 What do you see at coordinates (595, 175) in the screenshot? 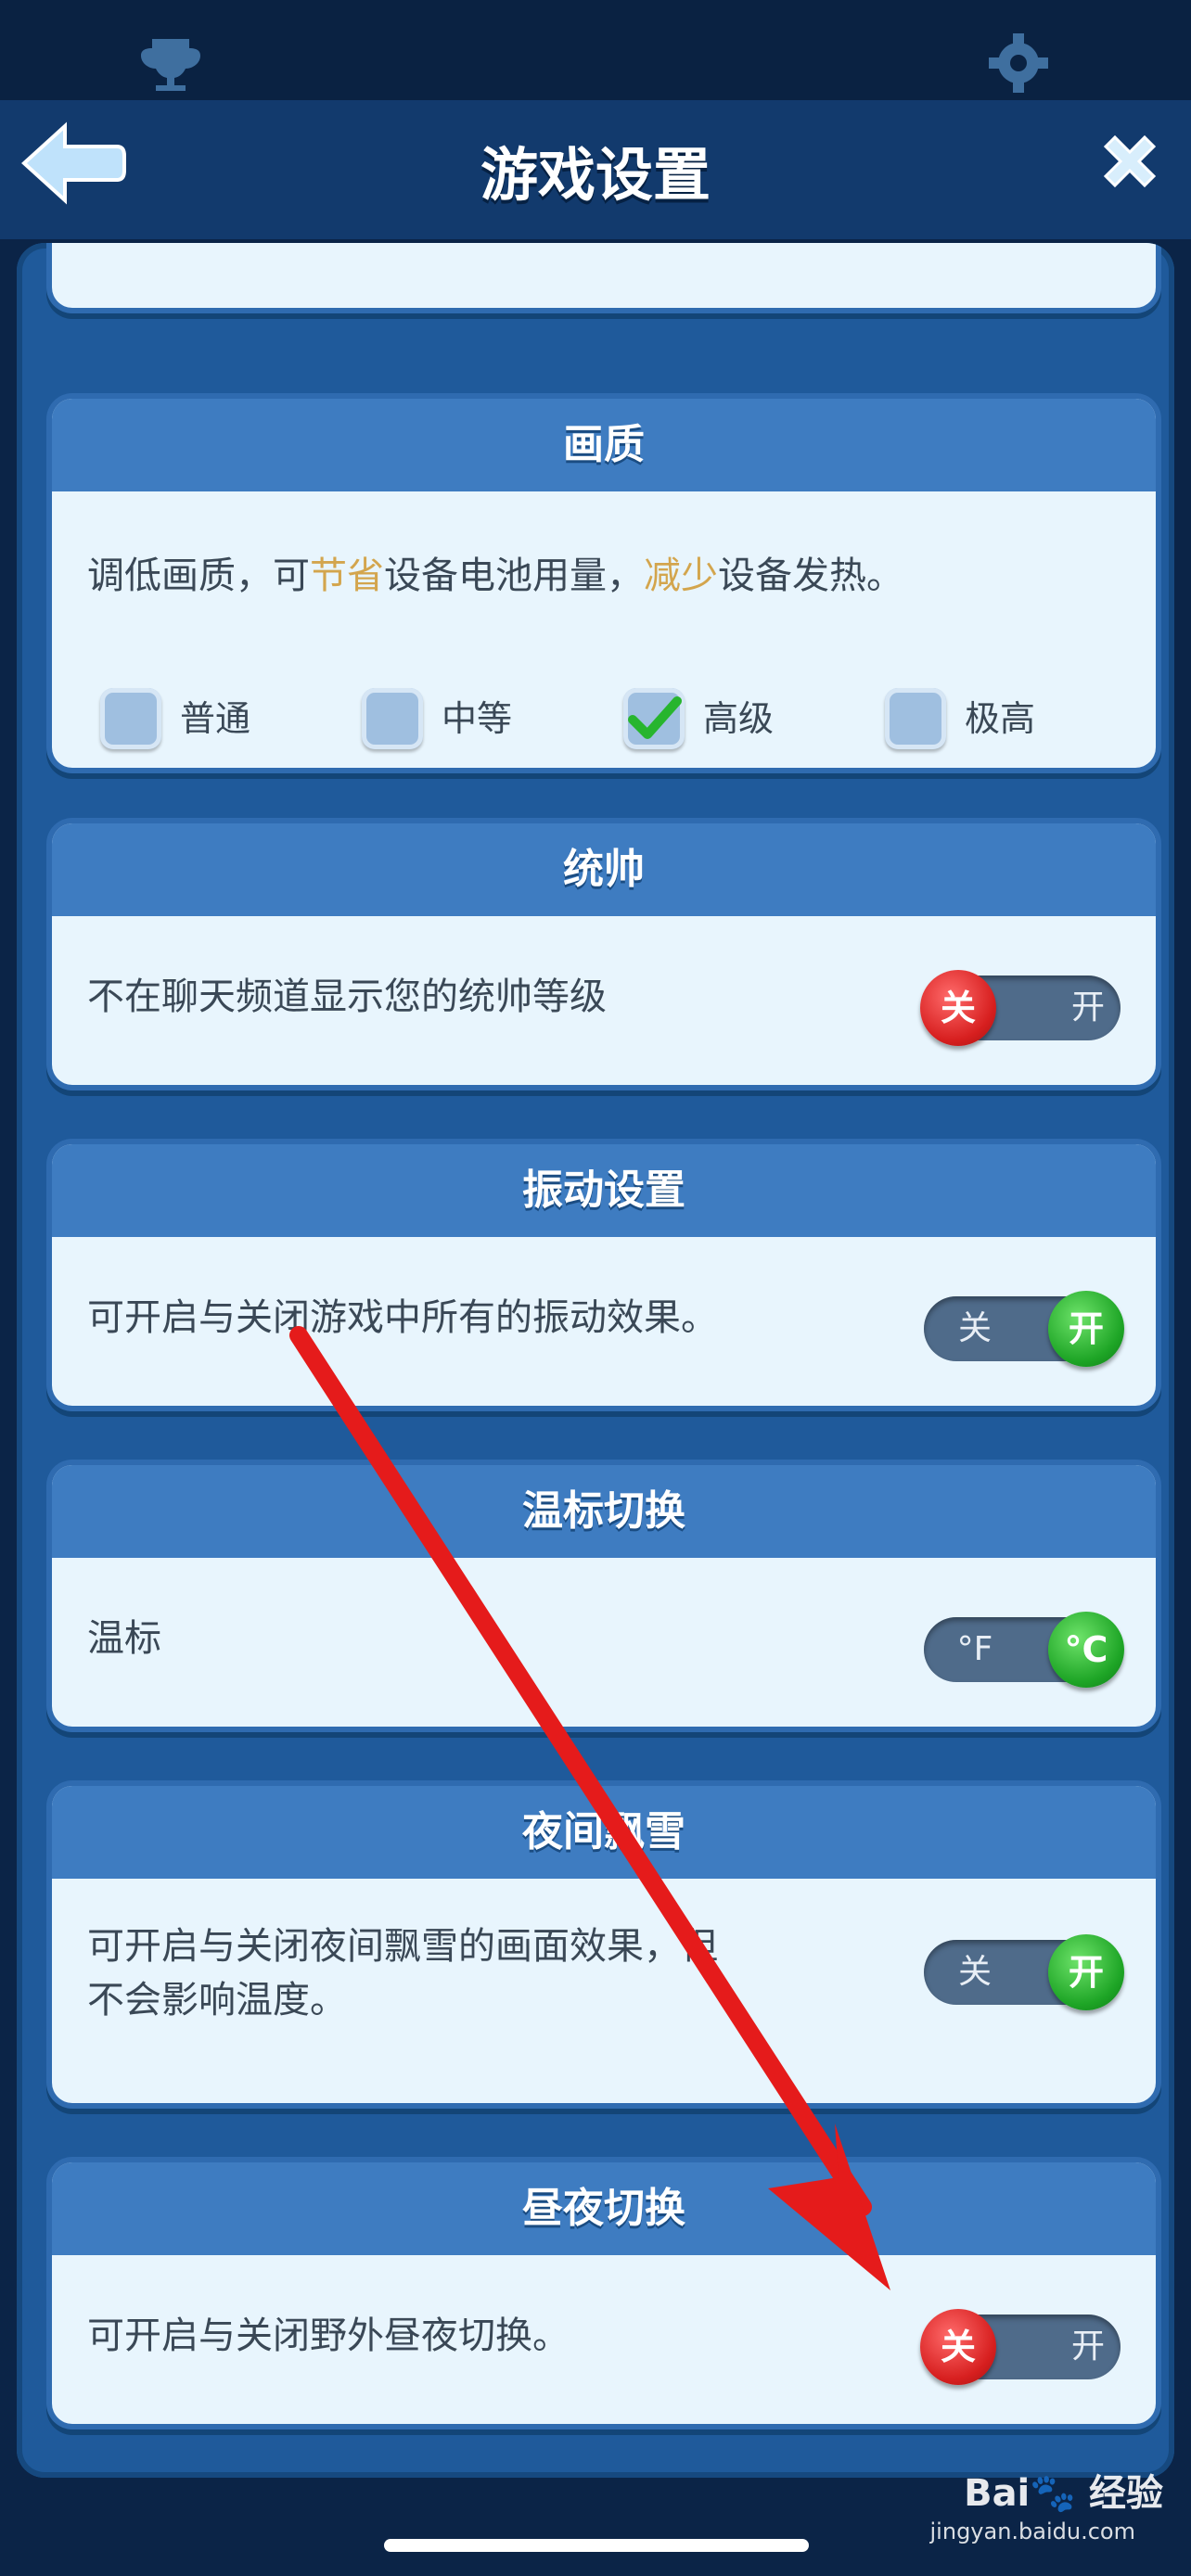
I see `page-title: 游戏设置` at bounding box center [595, 175].